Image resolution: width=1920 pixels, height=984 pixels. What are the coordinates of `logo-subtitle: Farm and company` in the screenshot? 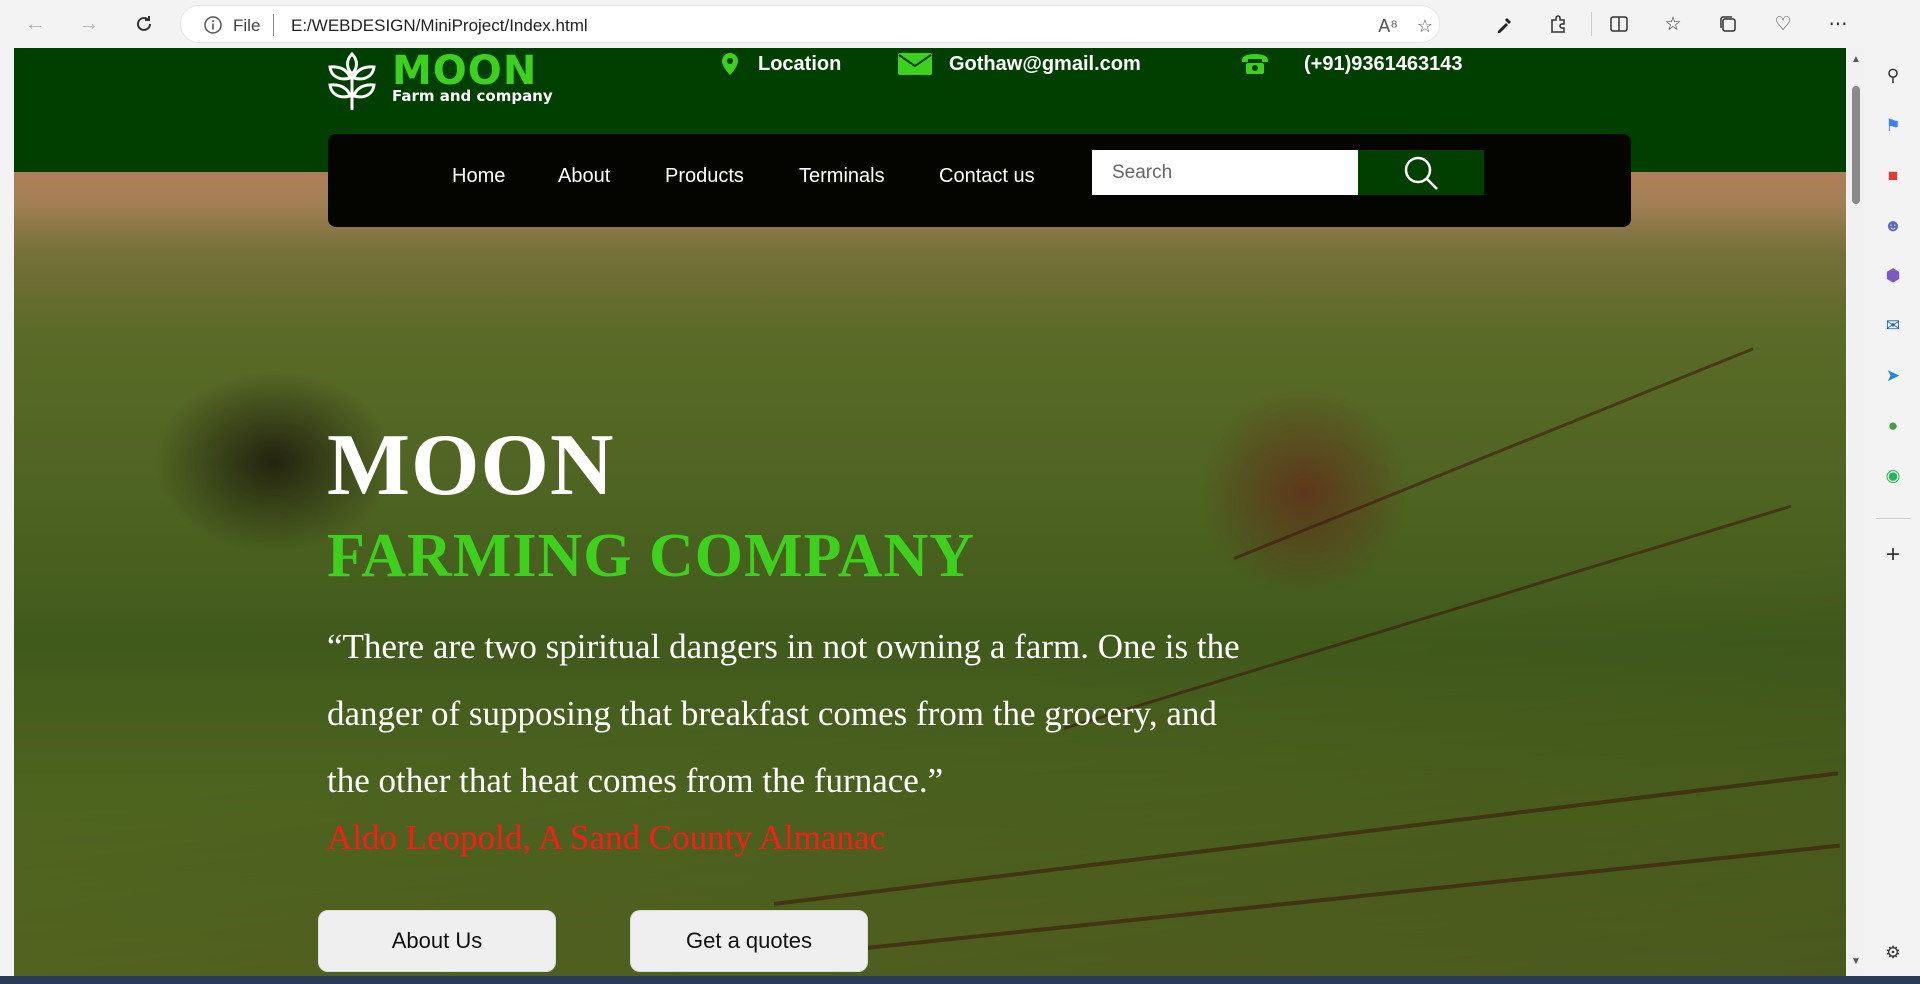 It's located at (472, 96).